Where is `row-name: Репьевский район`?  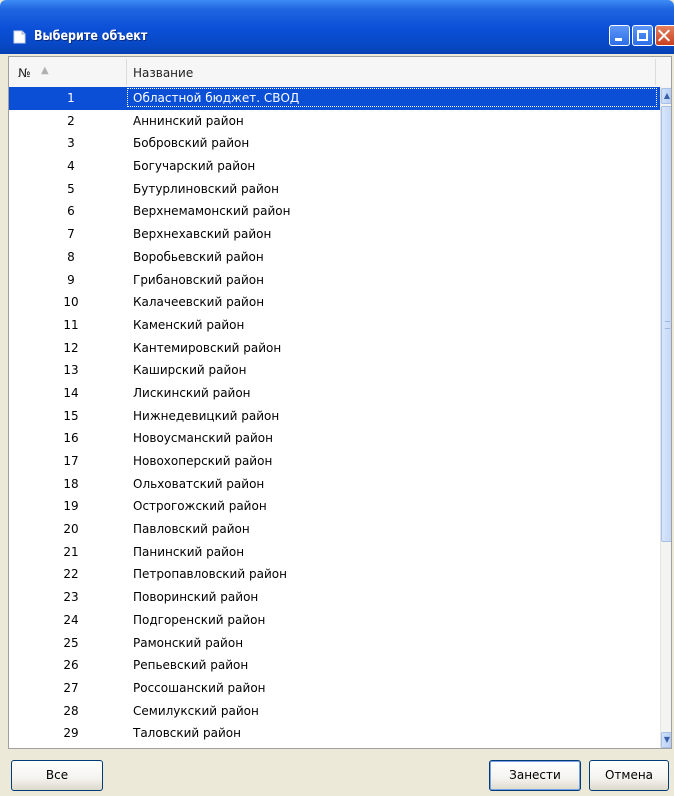
row-name: Репьевский район is located at coordinates (191, 665).